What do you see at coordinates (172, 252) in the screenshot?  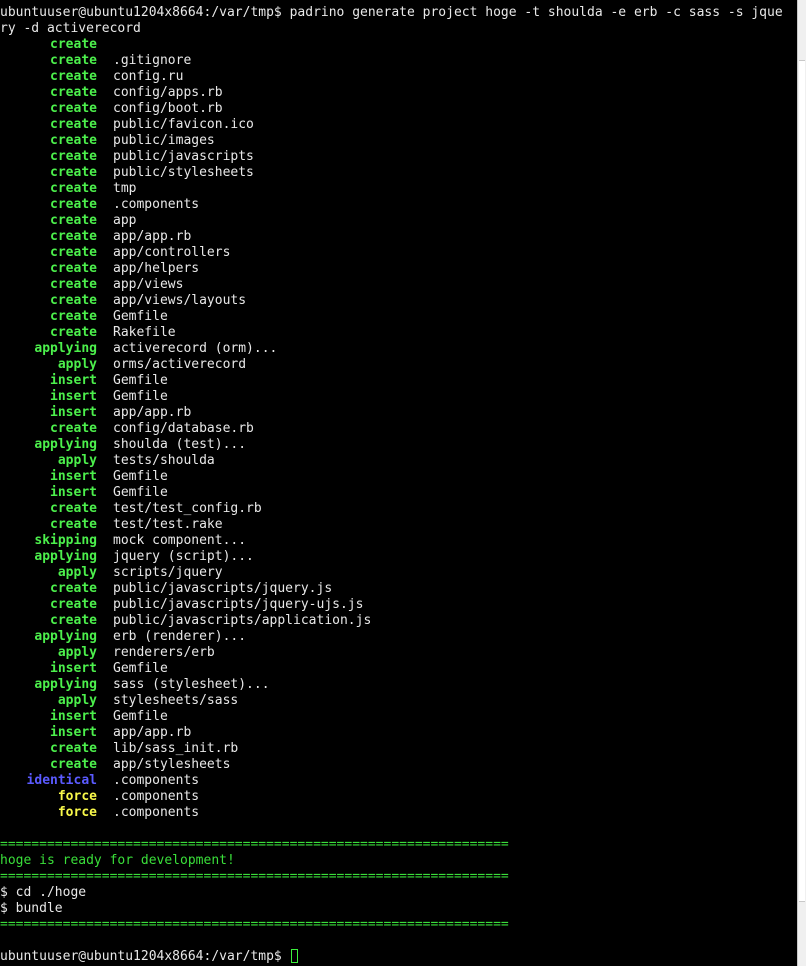 I see `file-path: app/controllers` at bounding box center [172, 252].